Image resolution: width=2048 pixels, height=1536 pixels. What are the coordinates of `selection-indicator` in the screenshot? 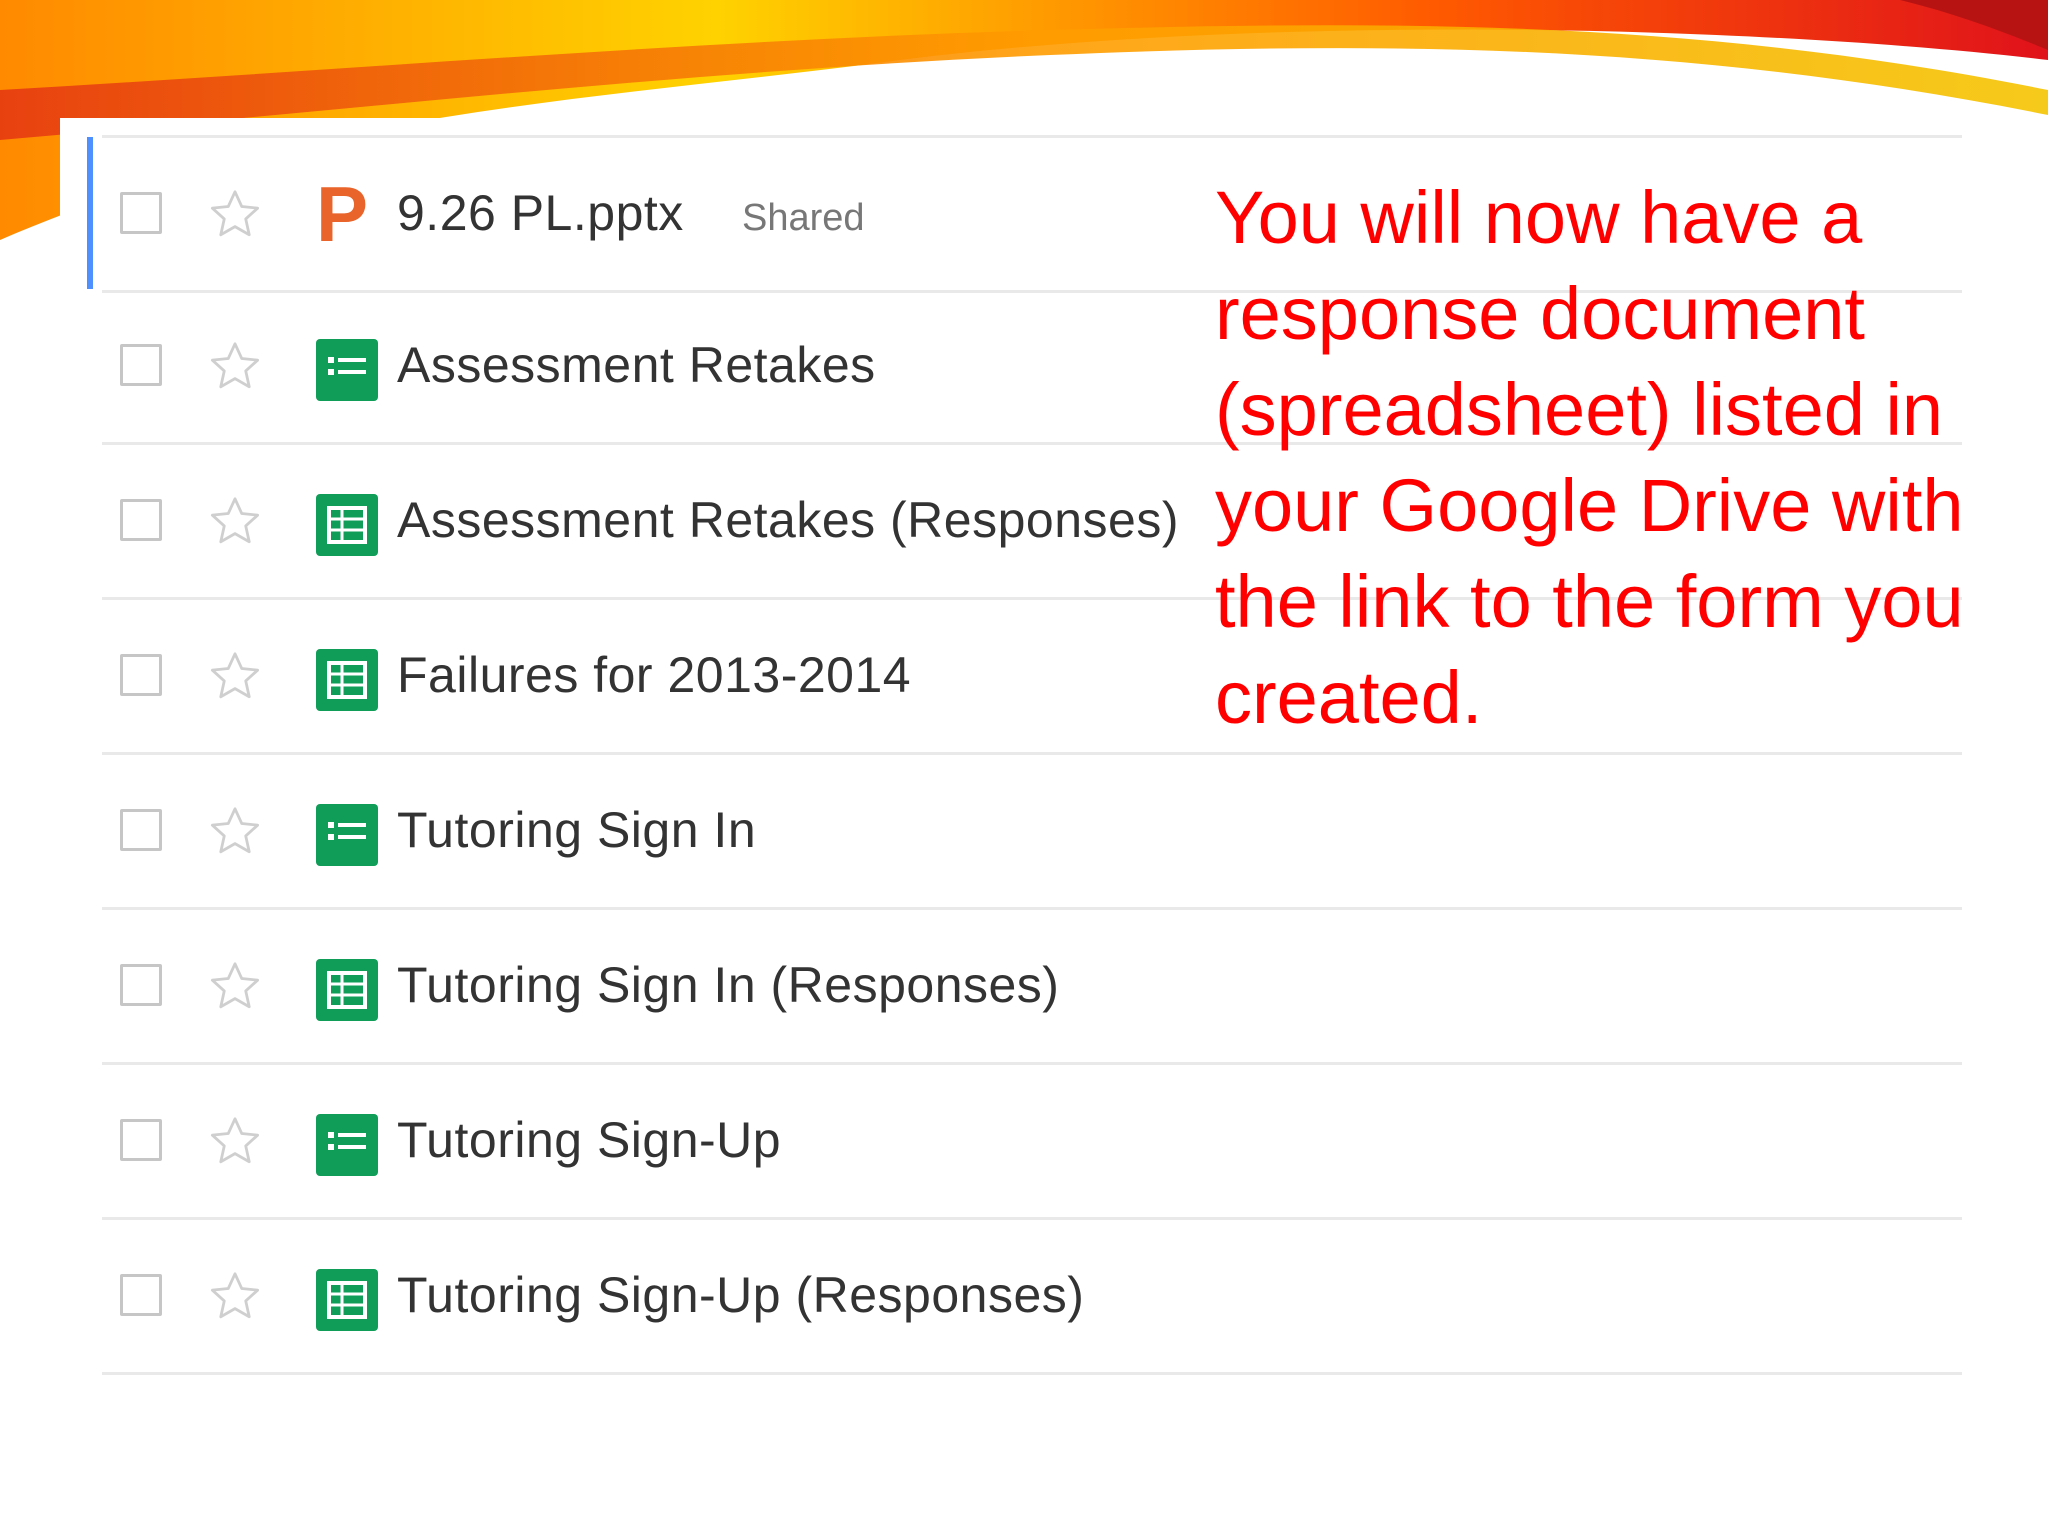 It's located at (90, 213).